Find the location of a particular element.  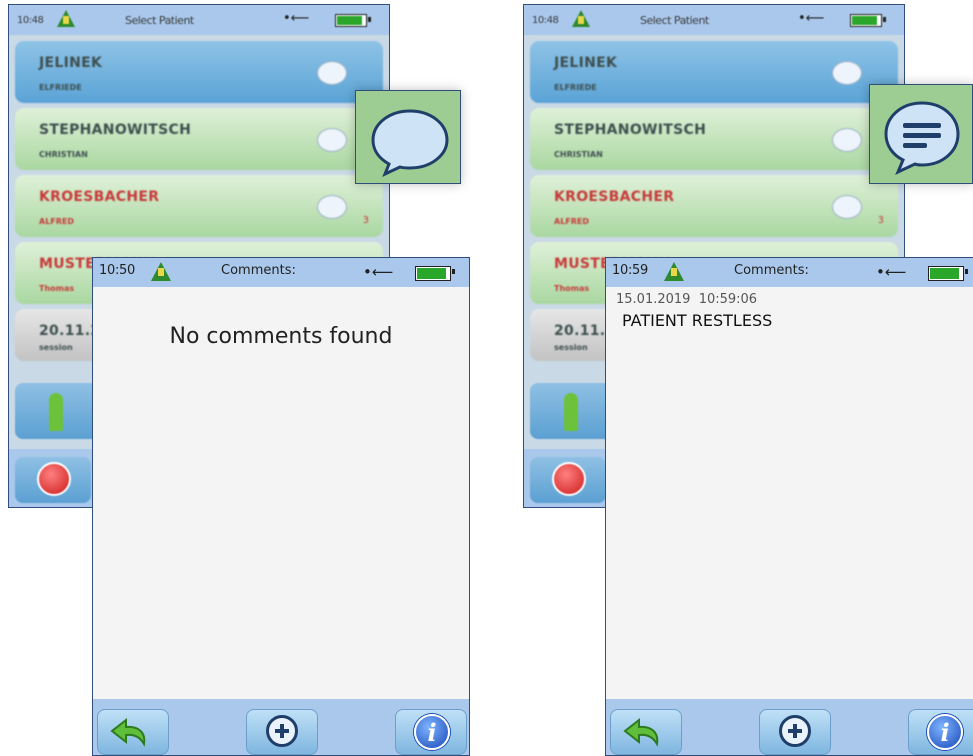

dialog-status-bar: 10:59 Comments: •⟵ is located at coordinates (789, 272).